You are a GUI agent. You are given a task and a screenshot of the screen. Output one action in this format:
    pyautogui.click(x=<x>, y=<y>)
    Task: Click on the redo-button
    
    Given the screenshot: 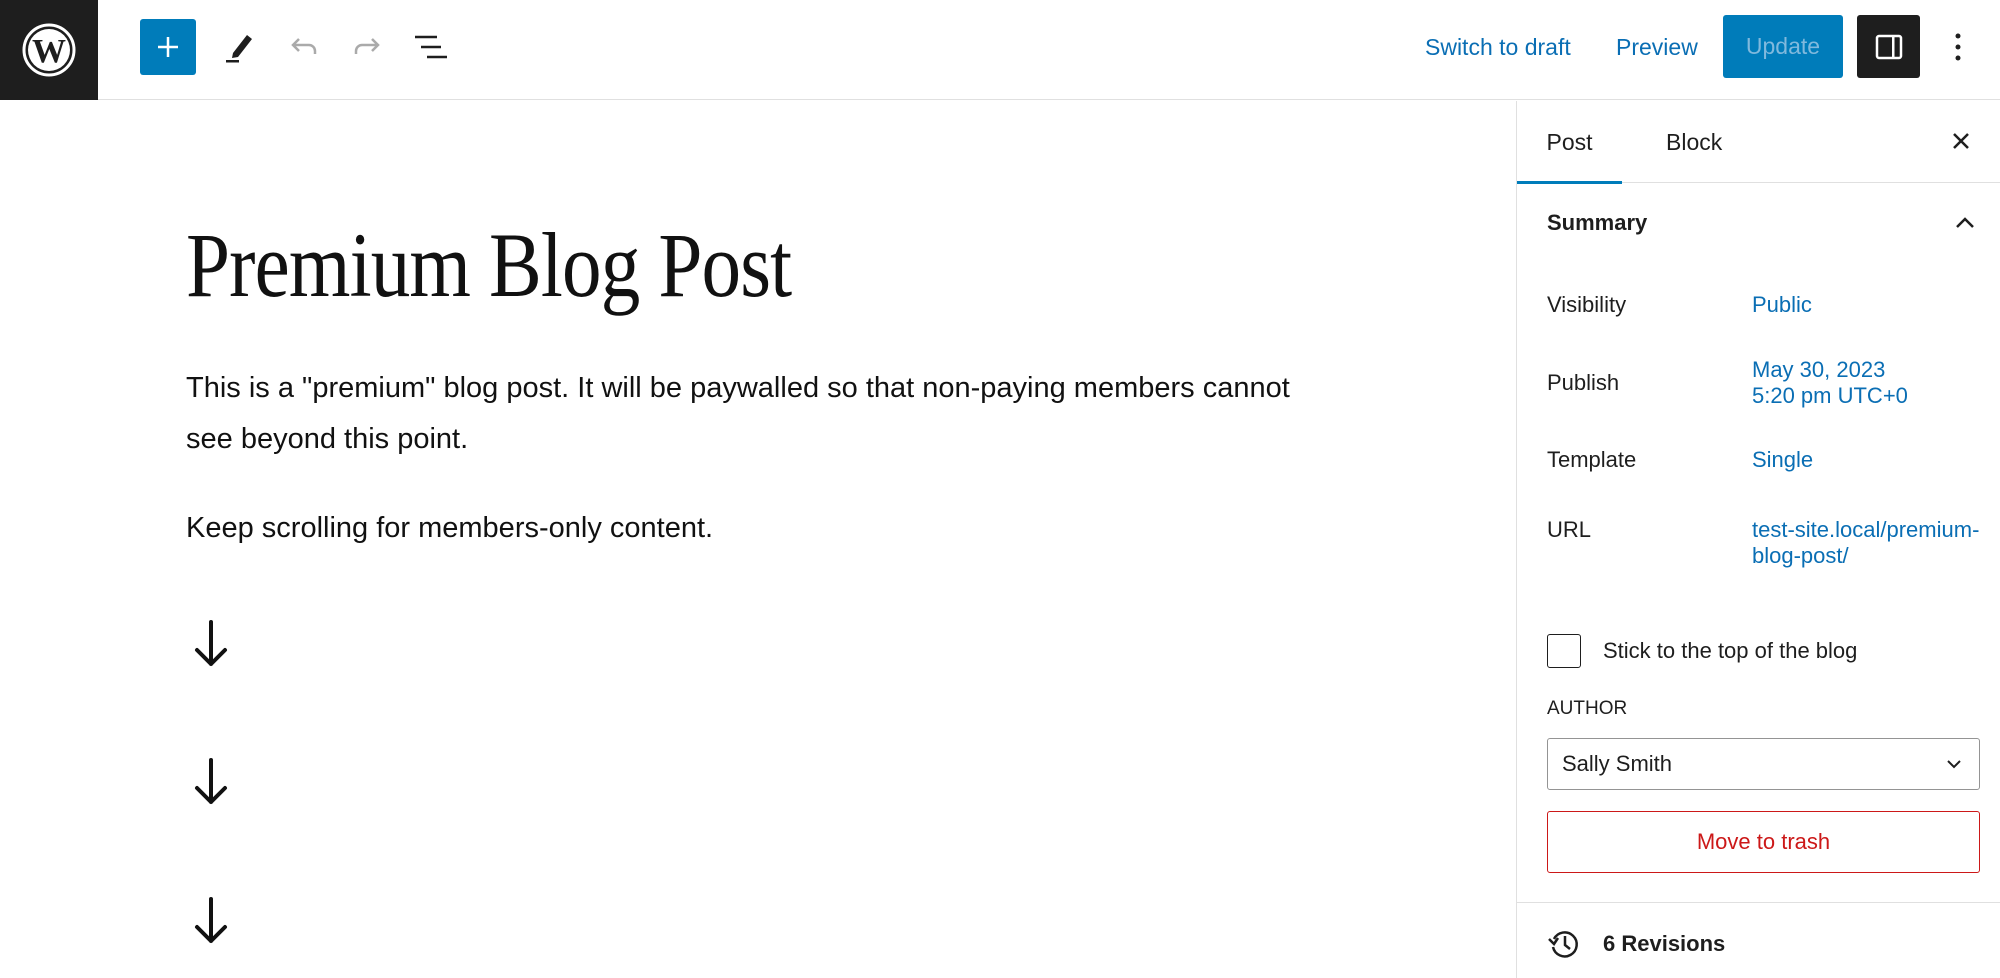 What is the action you would take?
    pyautogui.click(x=367, y=47)
    